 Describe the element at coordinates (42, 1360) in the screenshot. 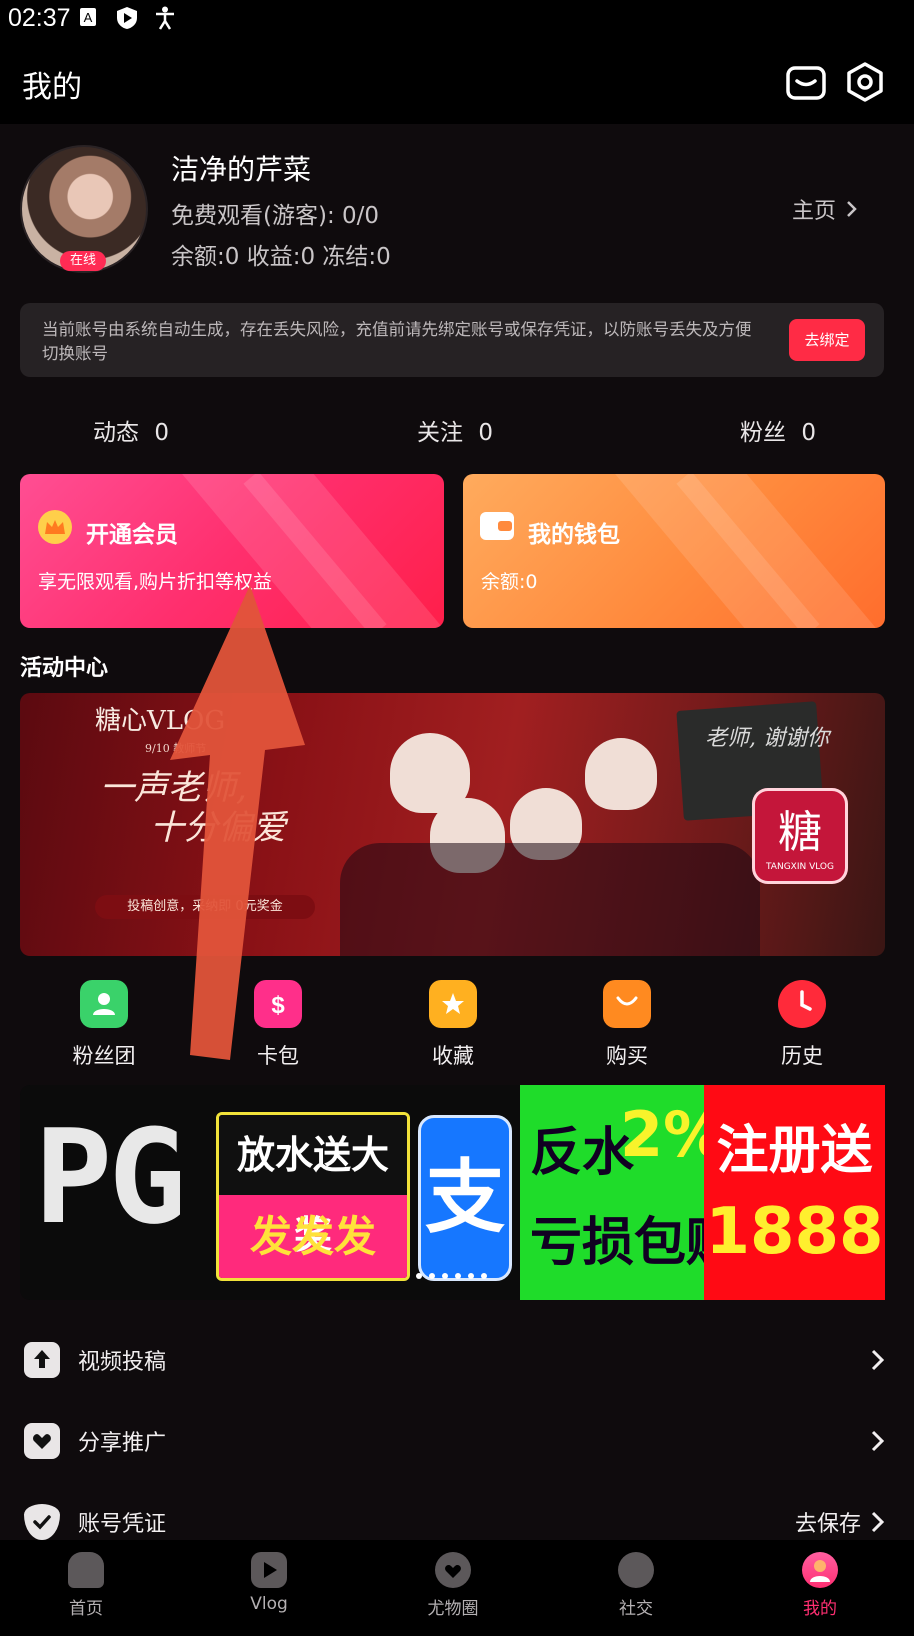

I see `upload-icon` at that location.